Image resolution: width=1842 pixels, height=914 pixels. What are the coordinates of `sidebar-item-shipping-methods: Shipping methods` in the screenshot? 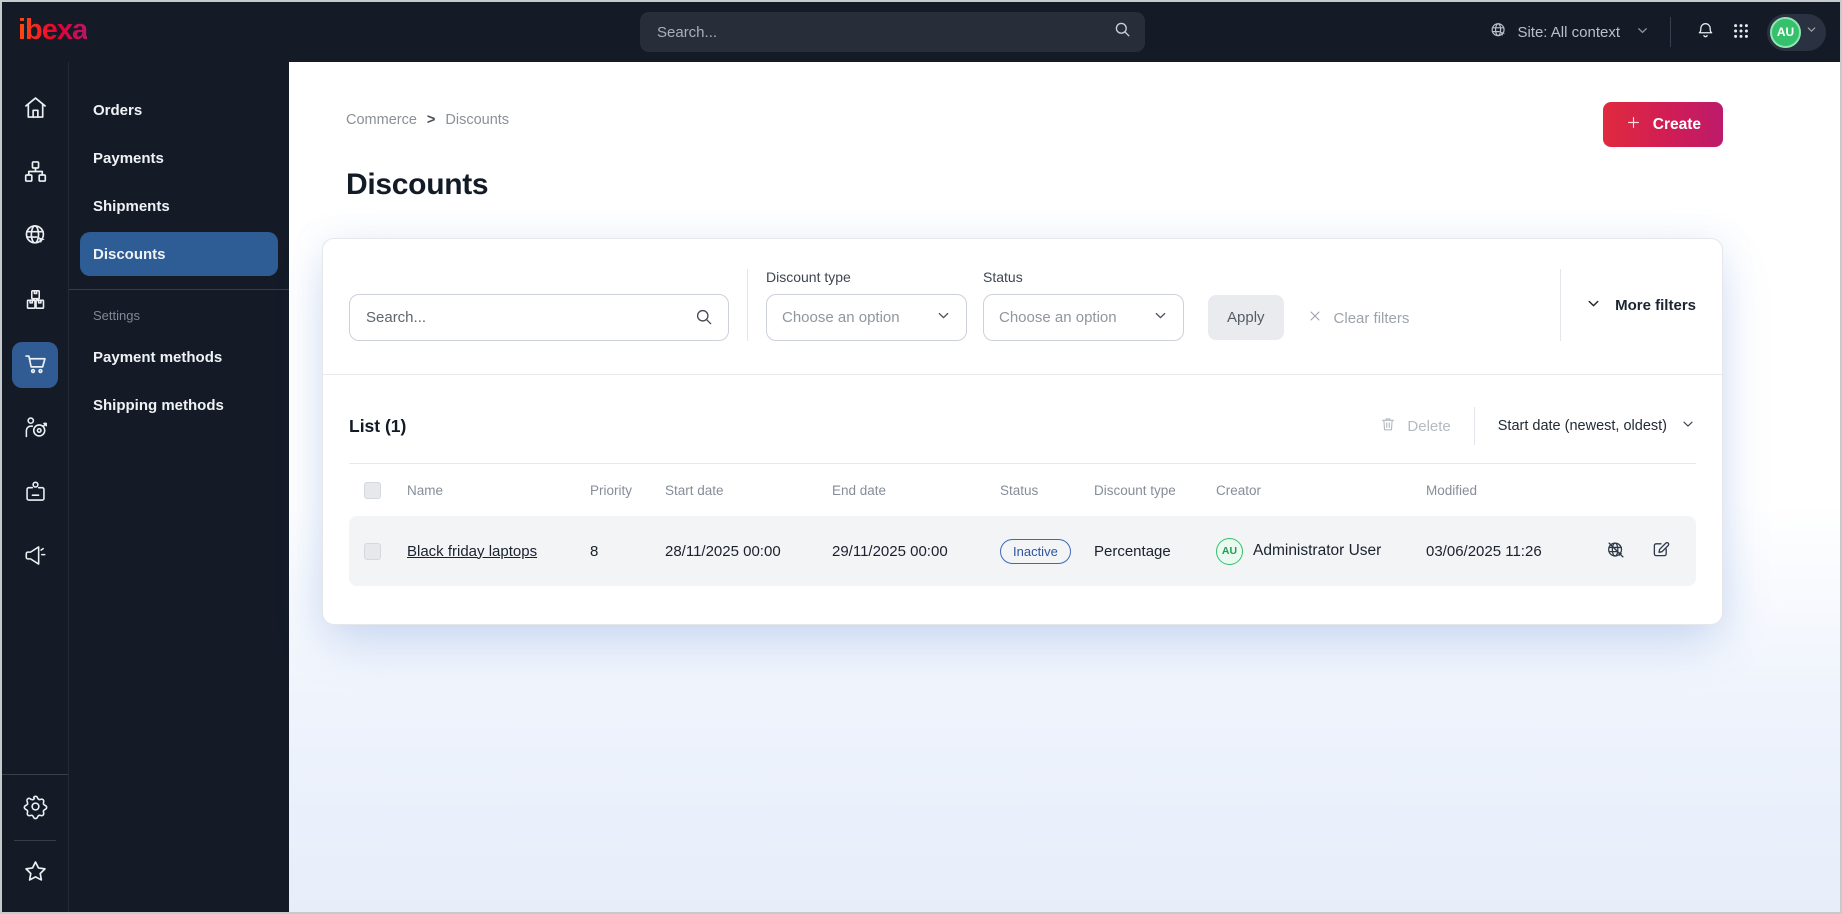 It's located at (179, 405).